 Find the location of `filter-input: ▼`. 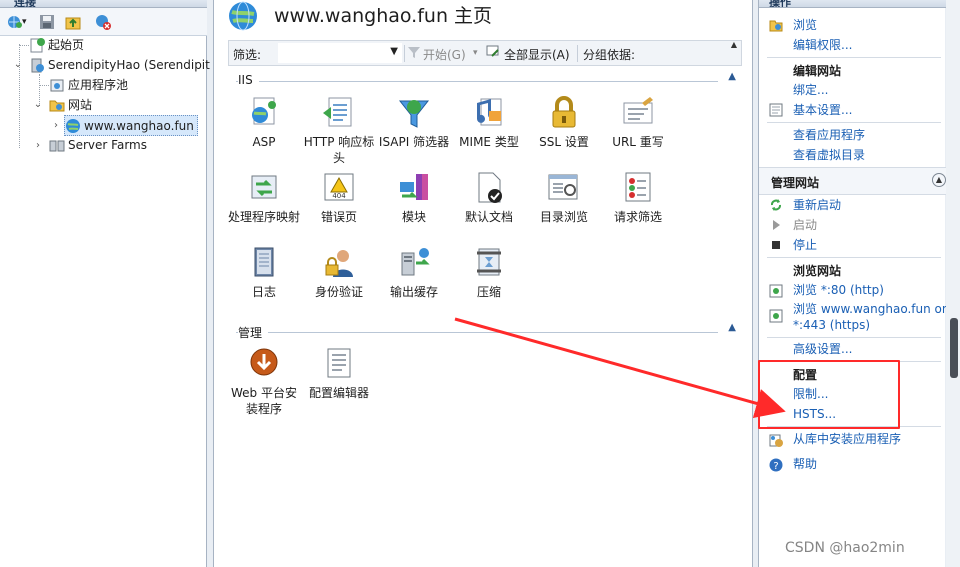

filter-input: ▼ is located at coordinates (340, 53).